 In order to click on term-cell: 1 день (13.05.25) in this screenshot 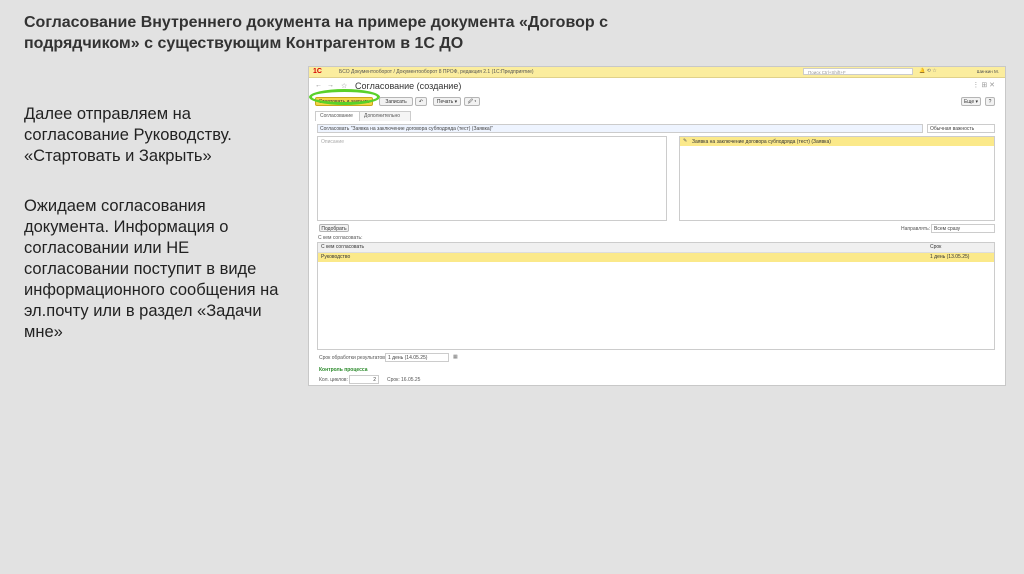, I will do `click(950, 257)`.